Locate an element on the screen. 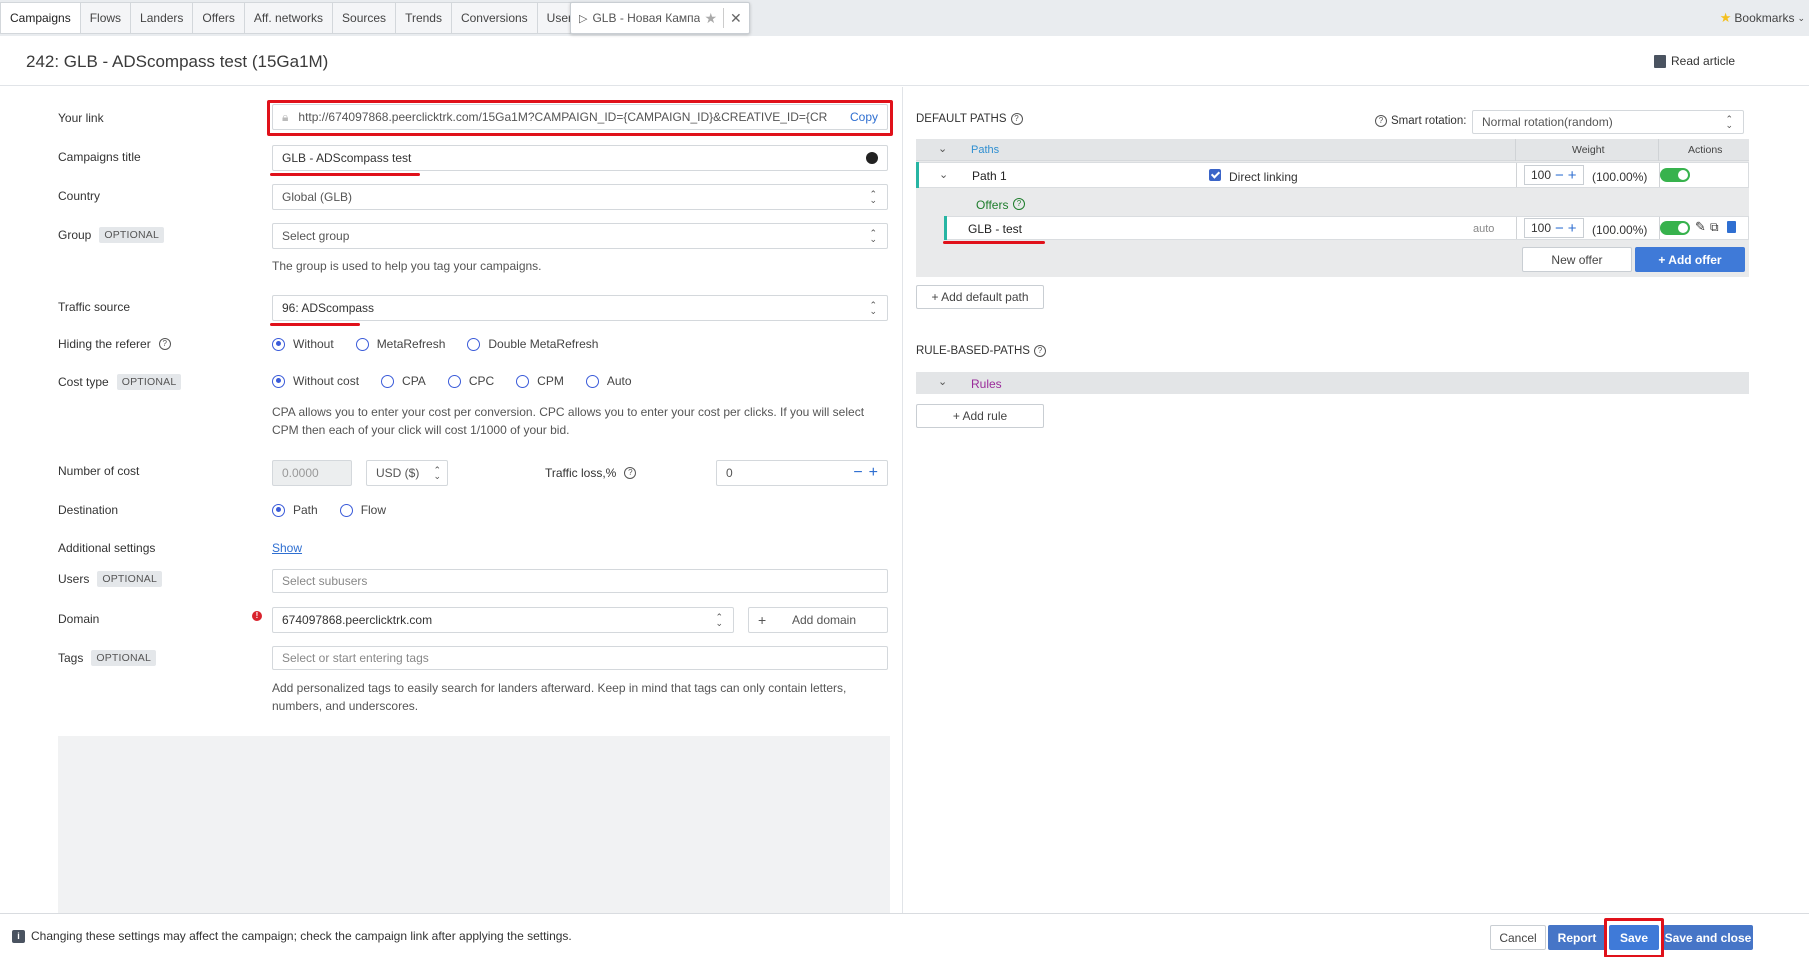 The height and width of the screenshot is (957, 1809). cost-type-radios: Without cost CPA CPC CPM Auto is located at coordinates (463, 381).